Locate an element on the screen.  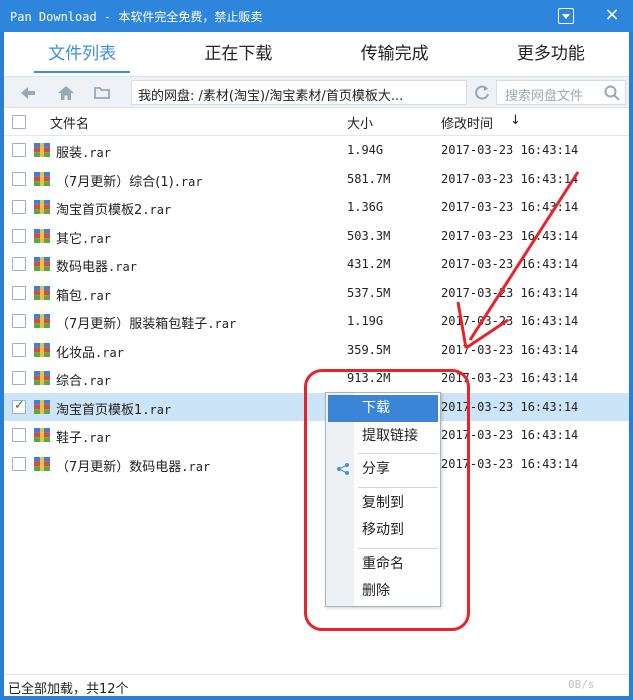
sort-down-icon: ↓ is located at coordinates (515, 120).